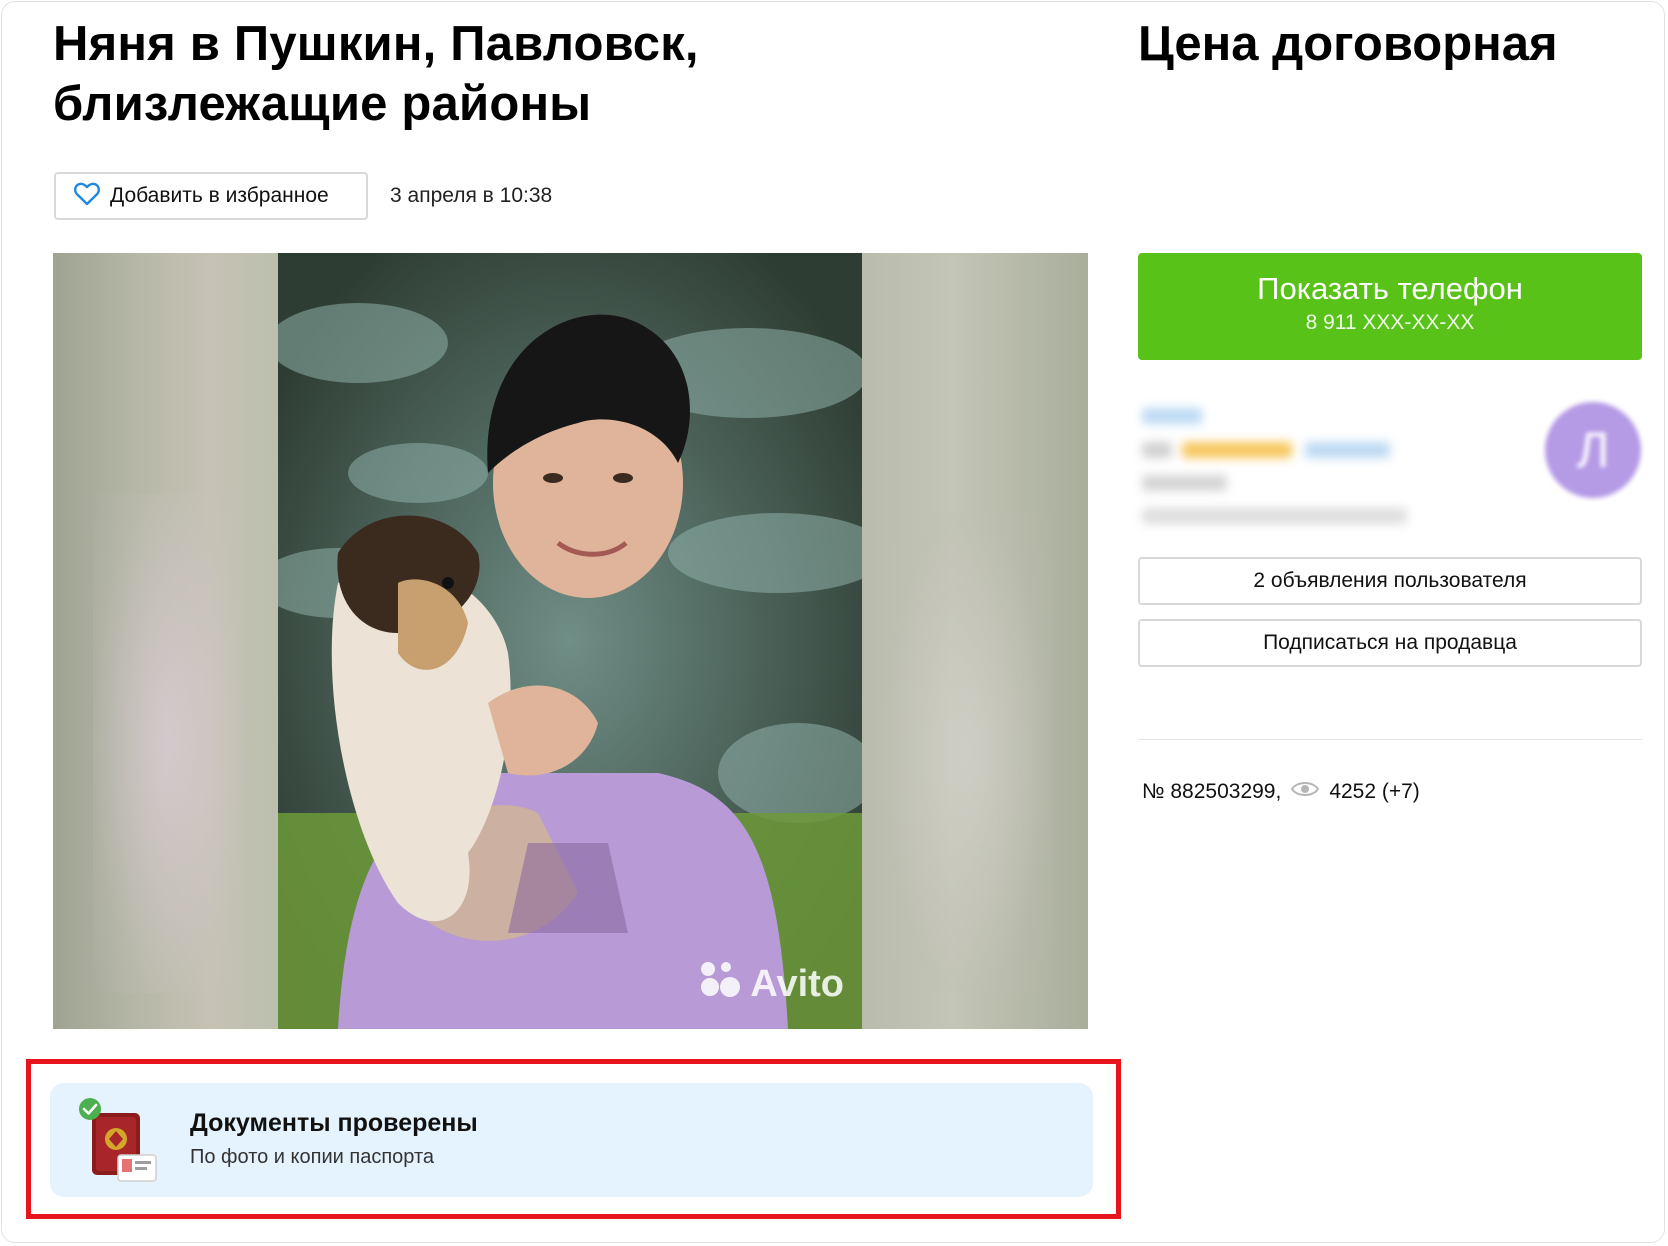  Describe the element at coordinates (165, 641) in the screenshot. I see `gallery-blur-left` at that location.